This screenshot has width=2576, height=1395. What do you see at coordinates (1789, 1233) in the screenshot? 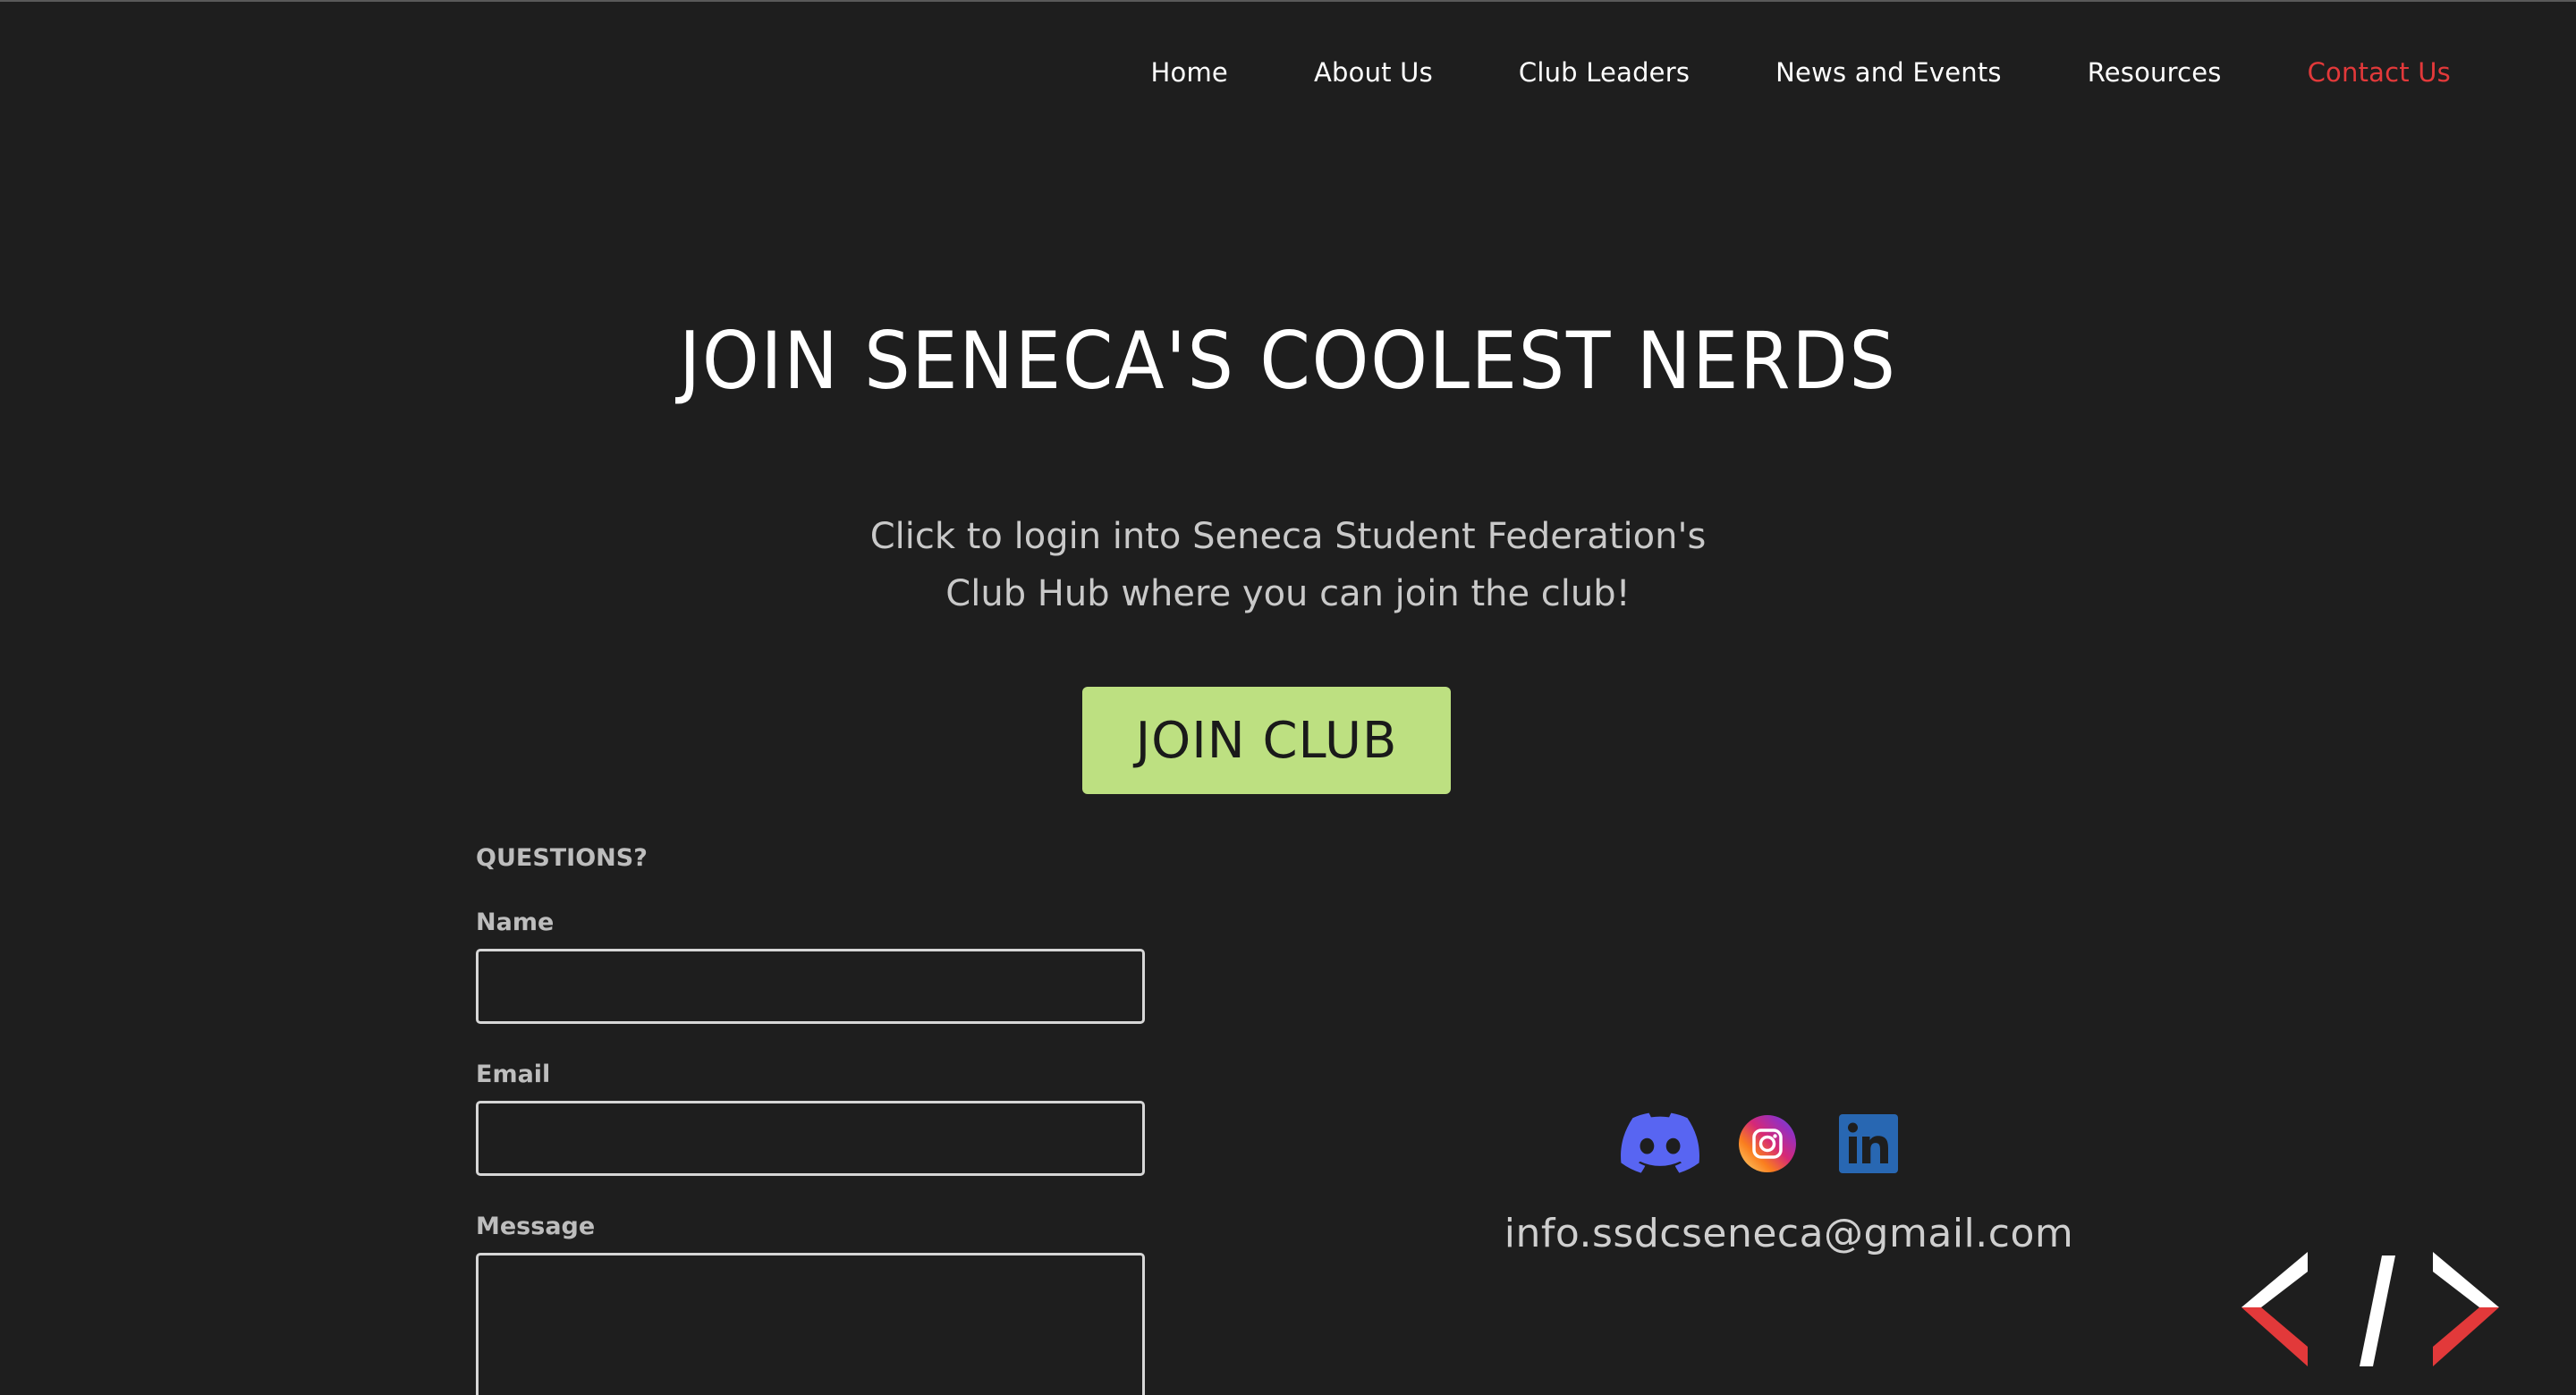
I see `contact-email: info.ssdcseneca@gmail.com` at bounding box center [1789, 1233].